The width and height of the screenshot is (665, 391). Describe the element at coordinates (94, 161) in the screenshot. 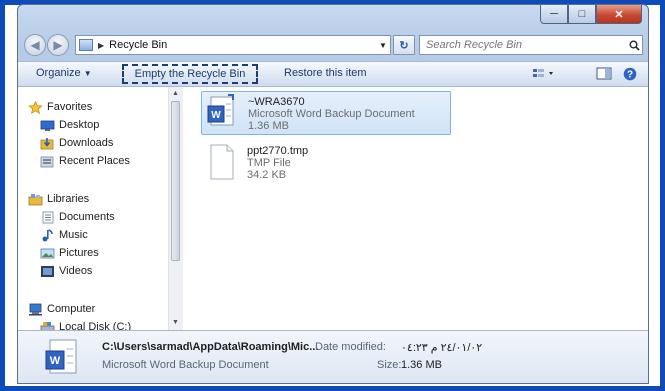

I see `nav-recent-places-label: Recent Places` at that location.